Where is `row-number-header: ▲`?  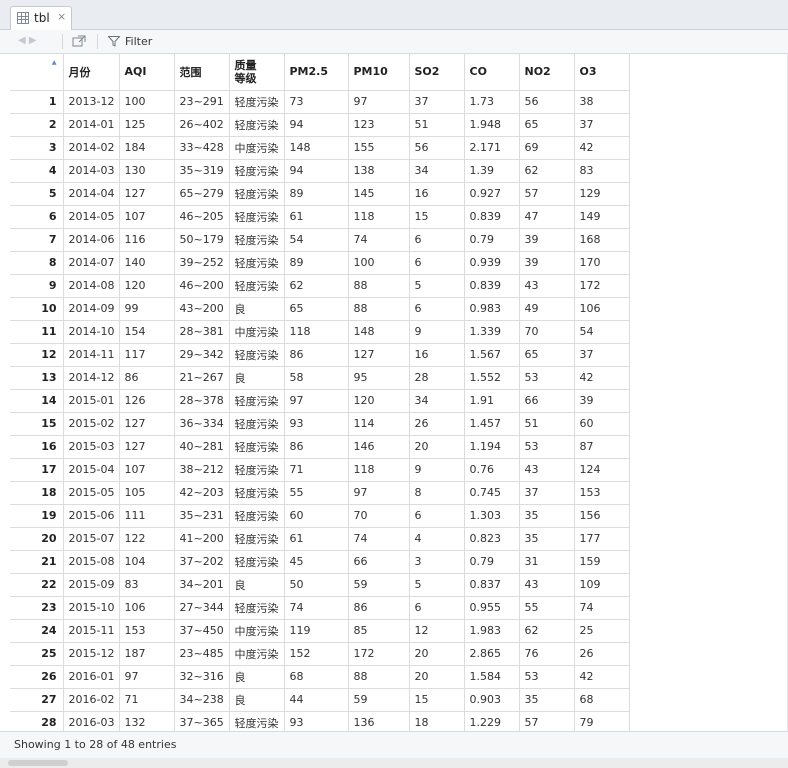
row-number-header: ▲ is located at coordinates (37, 72).